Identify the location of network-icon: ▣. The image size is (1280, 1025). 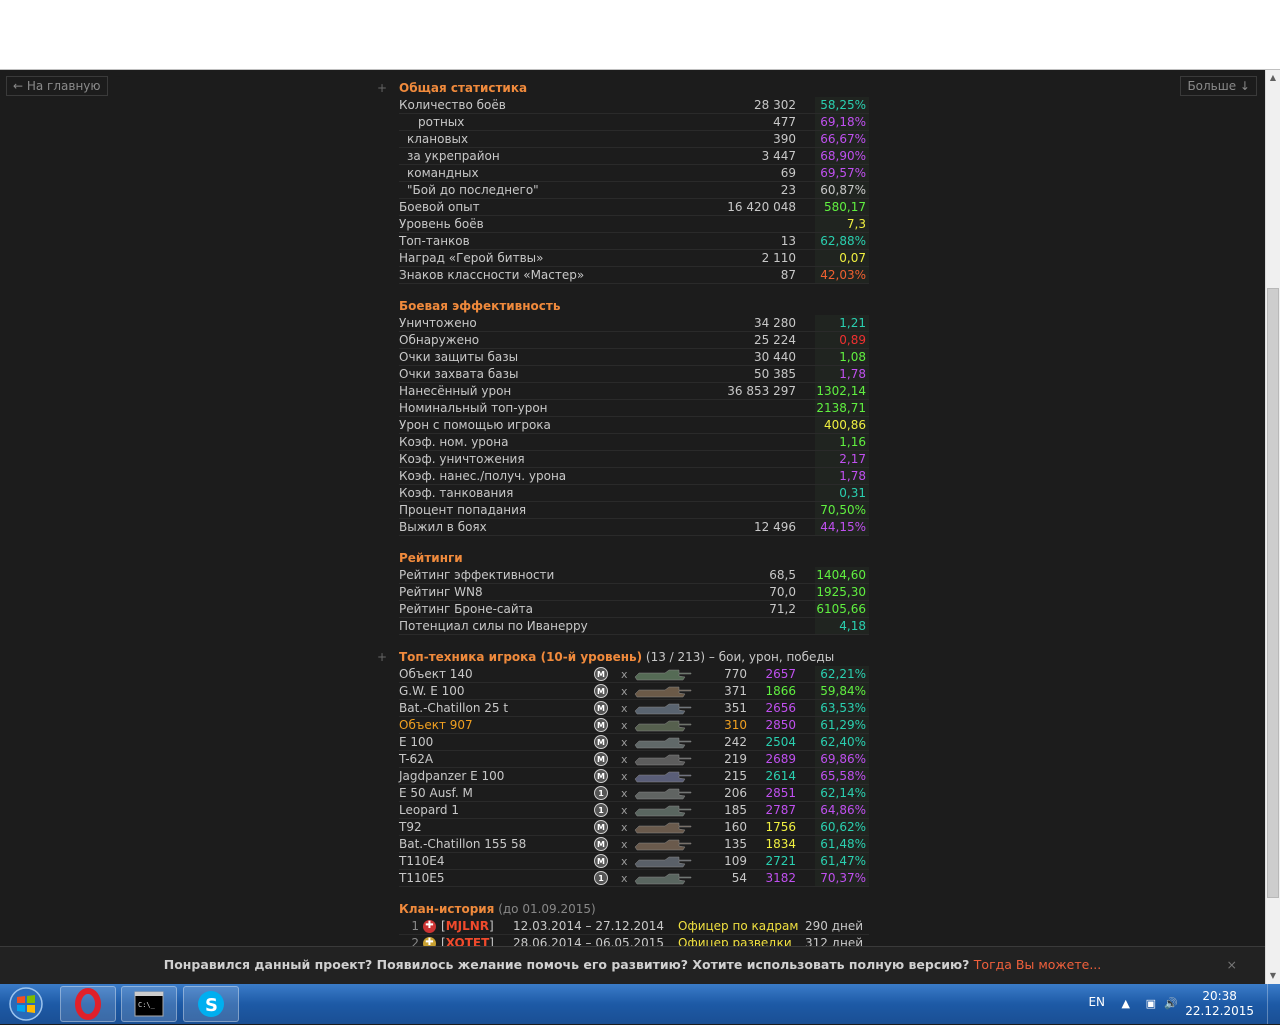
(1151, 1003).